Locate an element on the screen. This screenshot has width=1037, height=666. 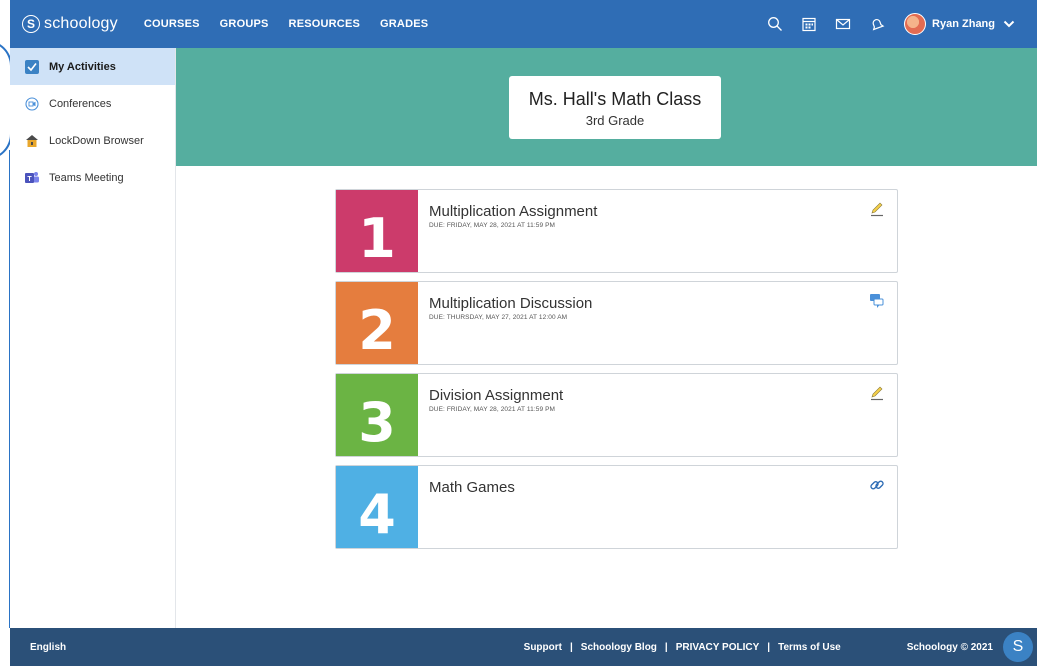
notifications-icon is located at coordinates (877, 24).